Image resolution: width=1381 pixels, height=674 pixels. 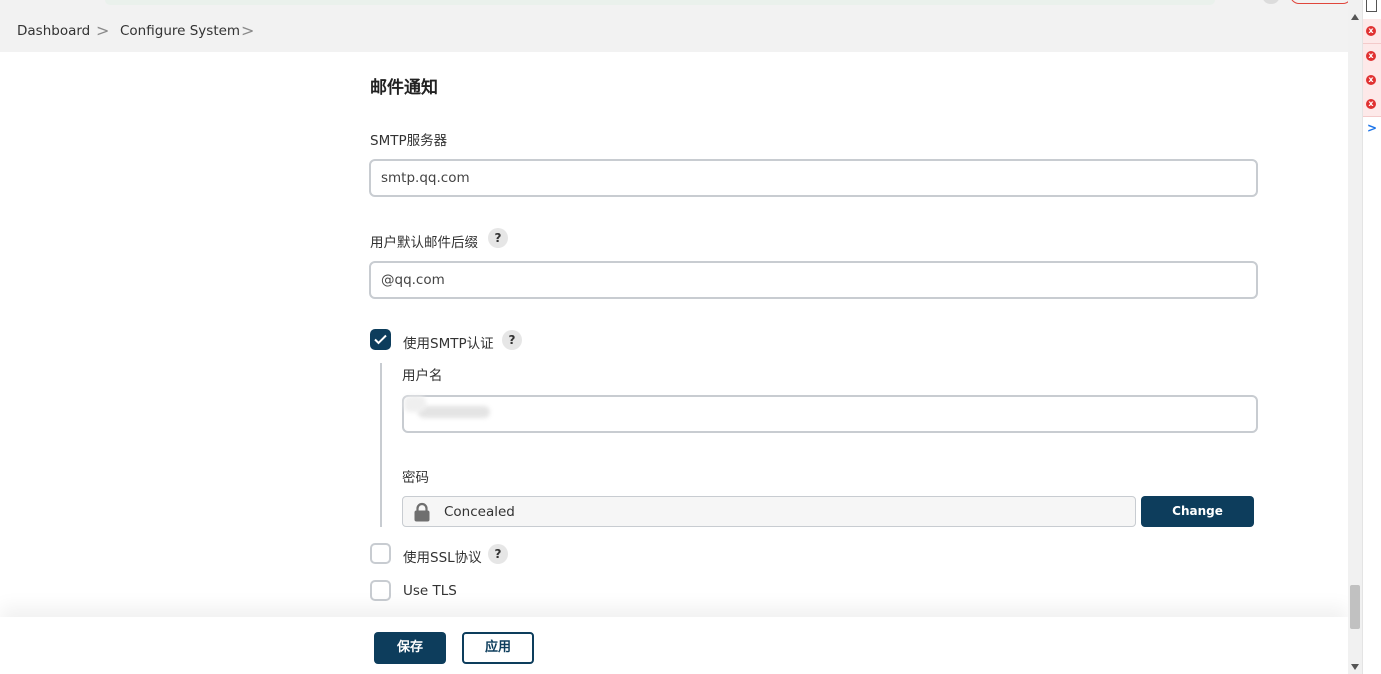 What do you see at coordinates (813, 280) in the screenshot?
I see `default-suffix-input` at bounding box center [813, 280].